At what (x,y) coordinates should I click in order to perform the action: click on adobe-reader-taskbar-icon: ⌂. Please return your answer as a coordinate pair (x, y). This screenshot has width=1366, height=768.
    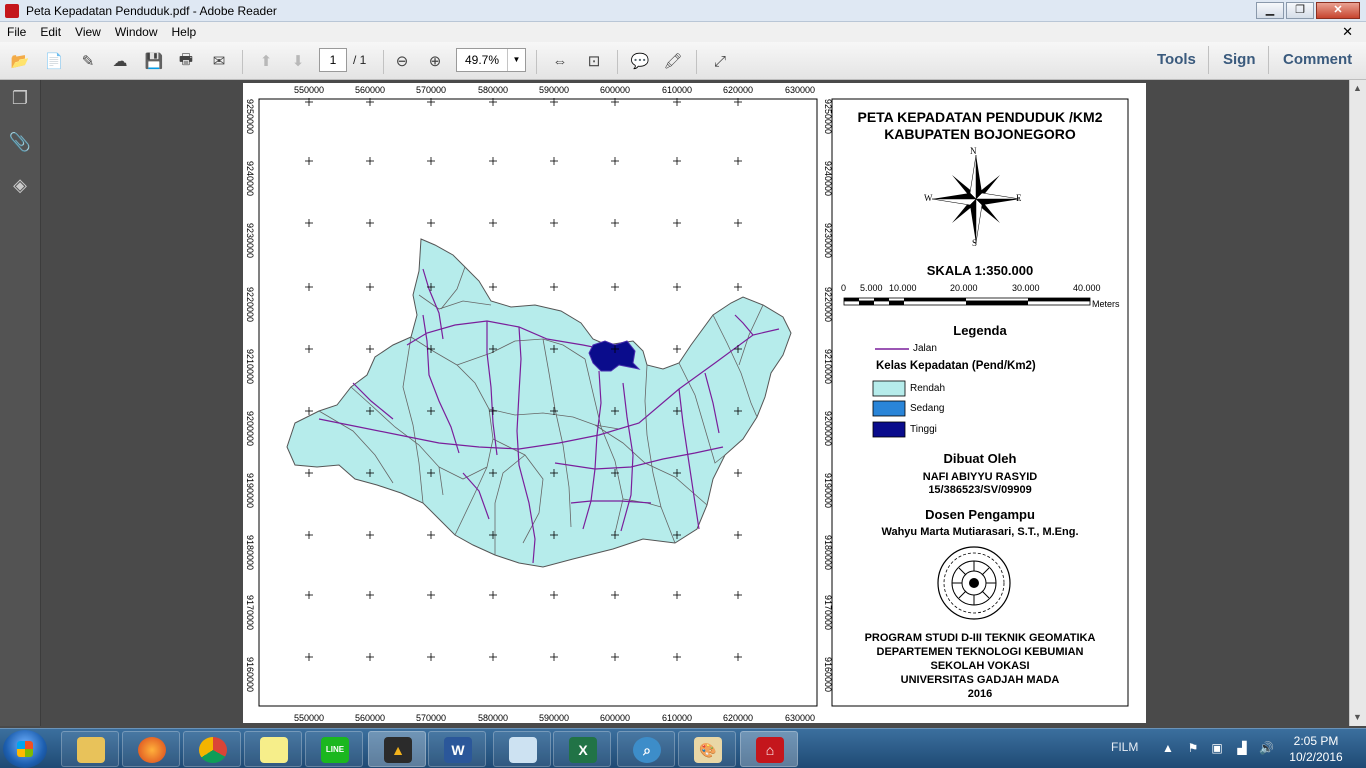
    Looking at the image, I should click on (770, 750).